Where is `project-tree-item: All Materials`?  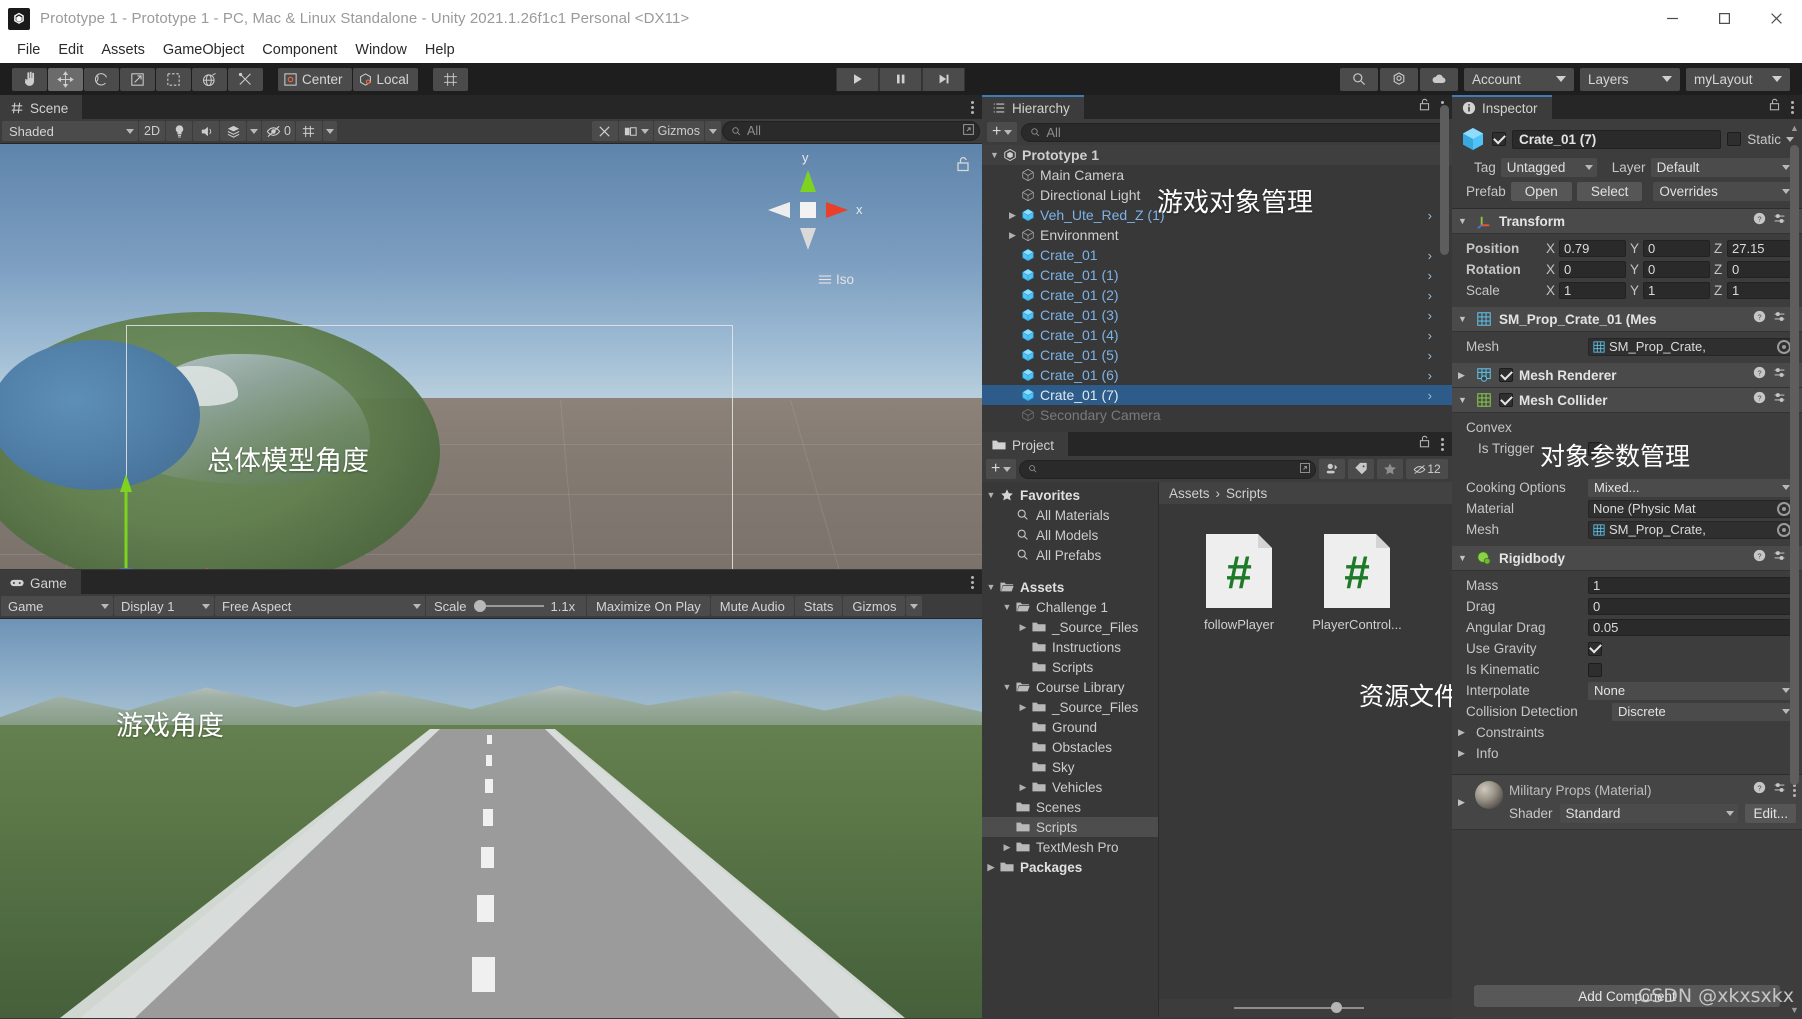 project-tree-item: All Materials is located at coordinates (1070, 515).